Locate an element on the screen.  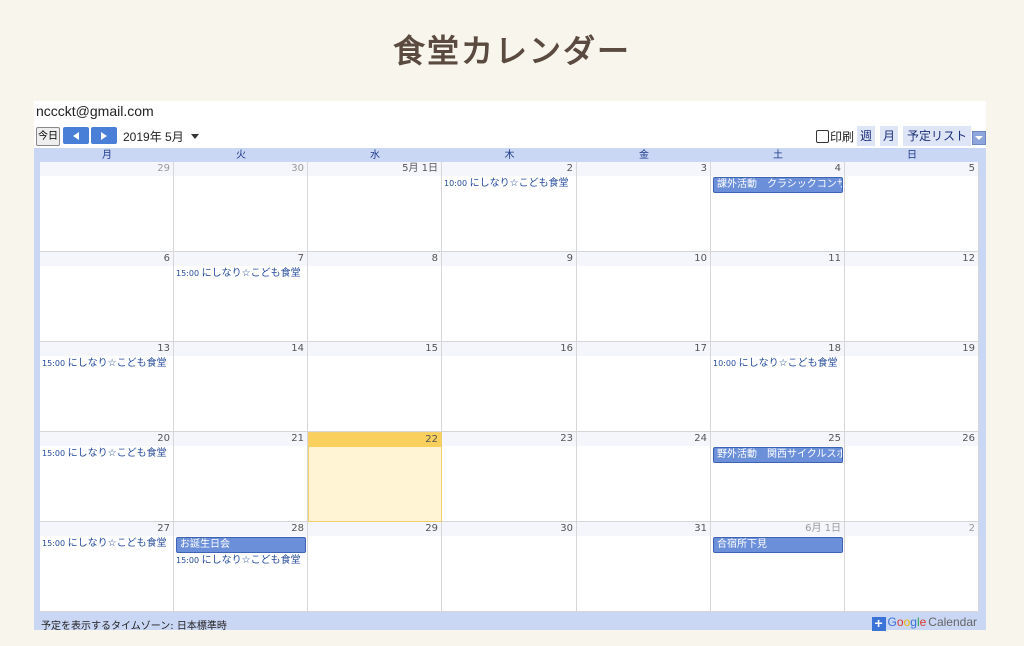
day-number: 9 is located at coordinates (509, 259).